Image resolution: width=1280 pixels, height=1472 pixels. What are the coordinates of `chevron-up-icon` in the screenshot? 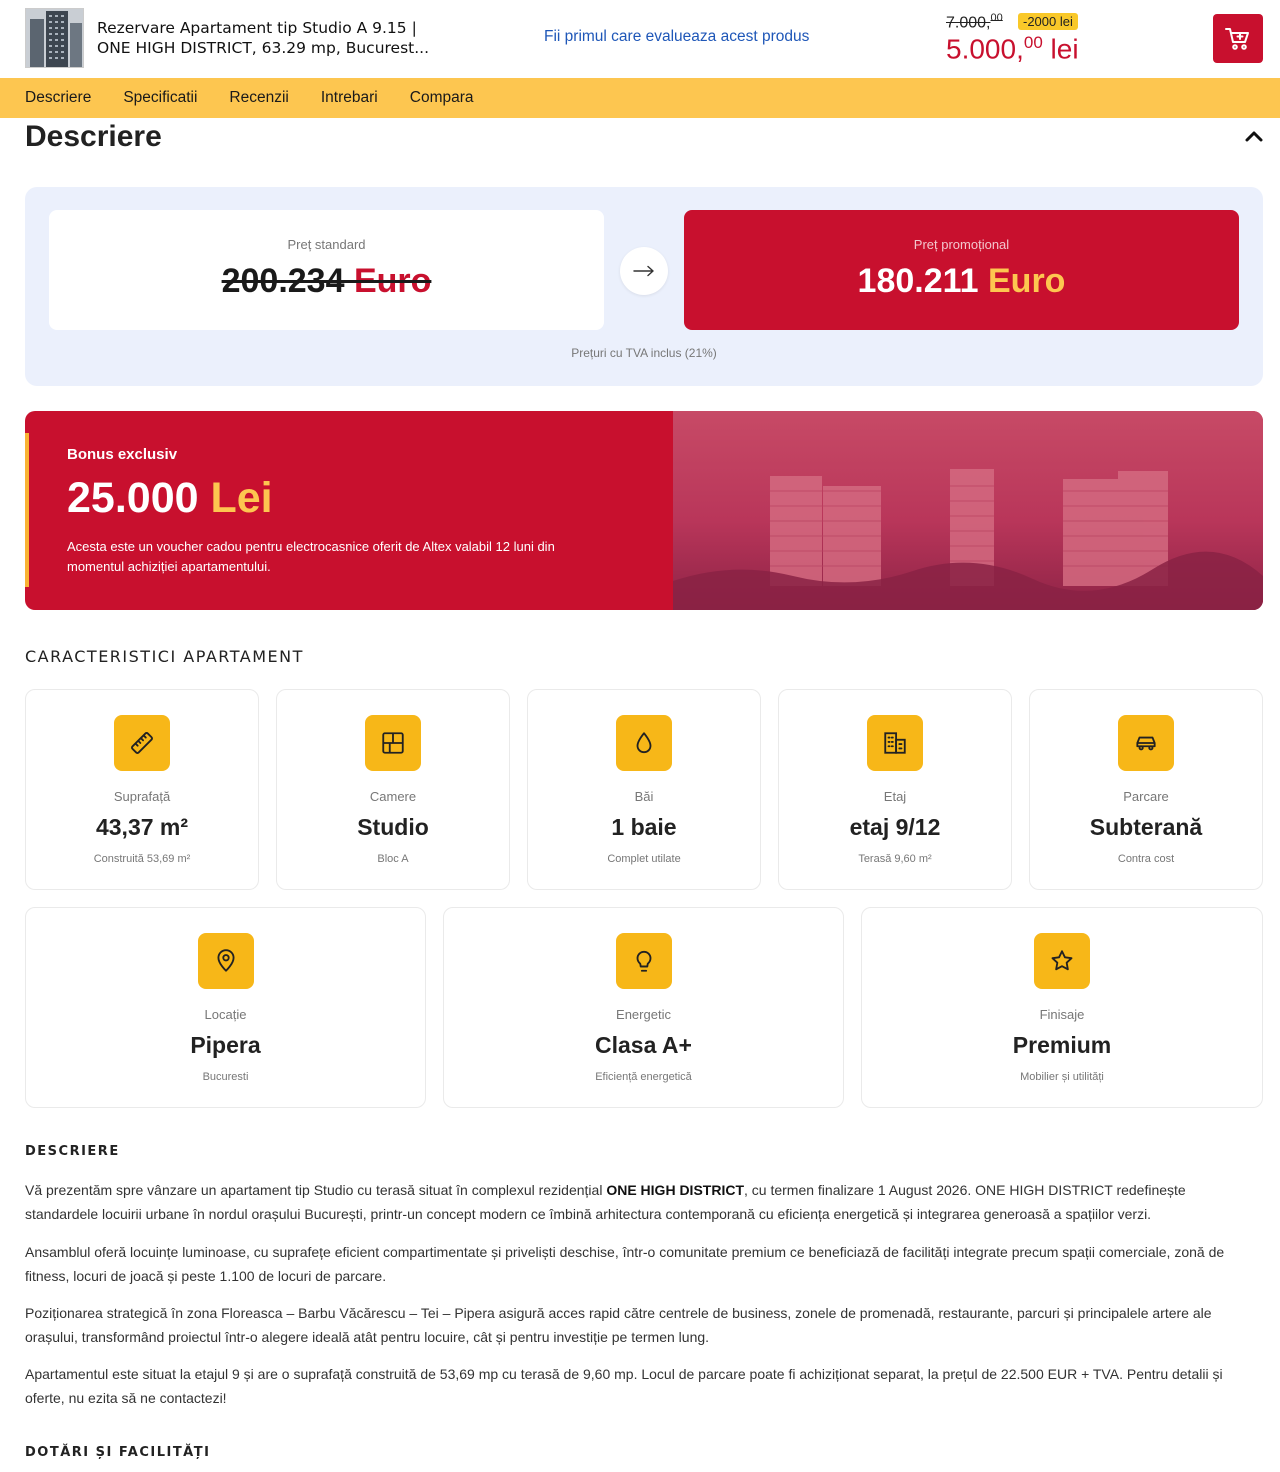 It's located at (1254, 136).